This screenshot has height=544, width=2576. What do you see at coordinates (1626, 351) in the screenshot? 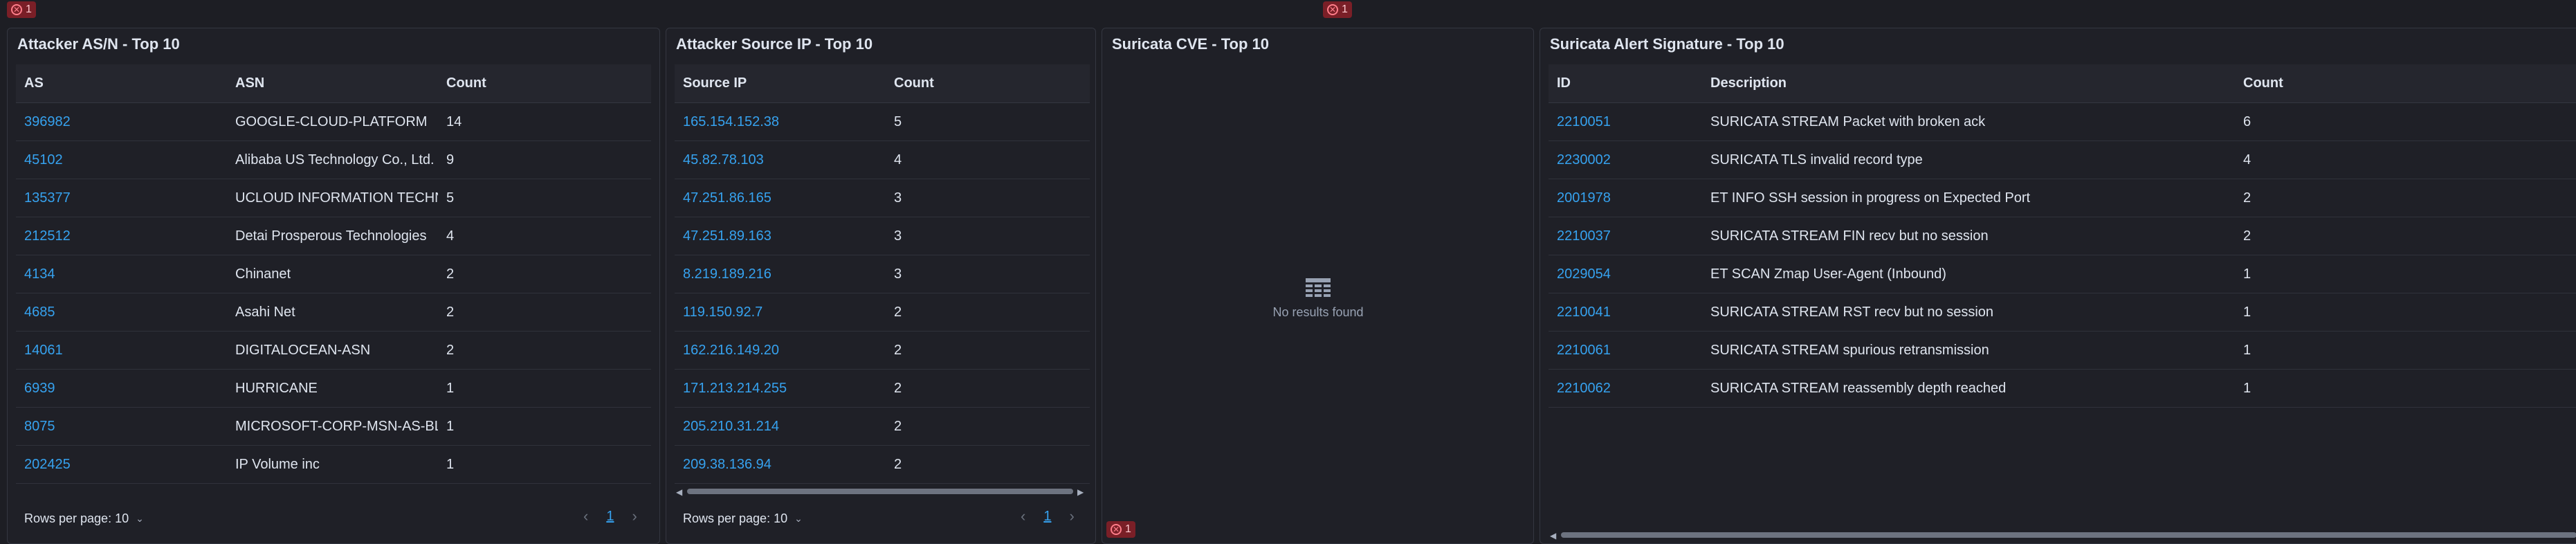
I see `signature-id-link: 2210061` at bounding box center [1626, 351].